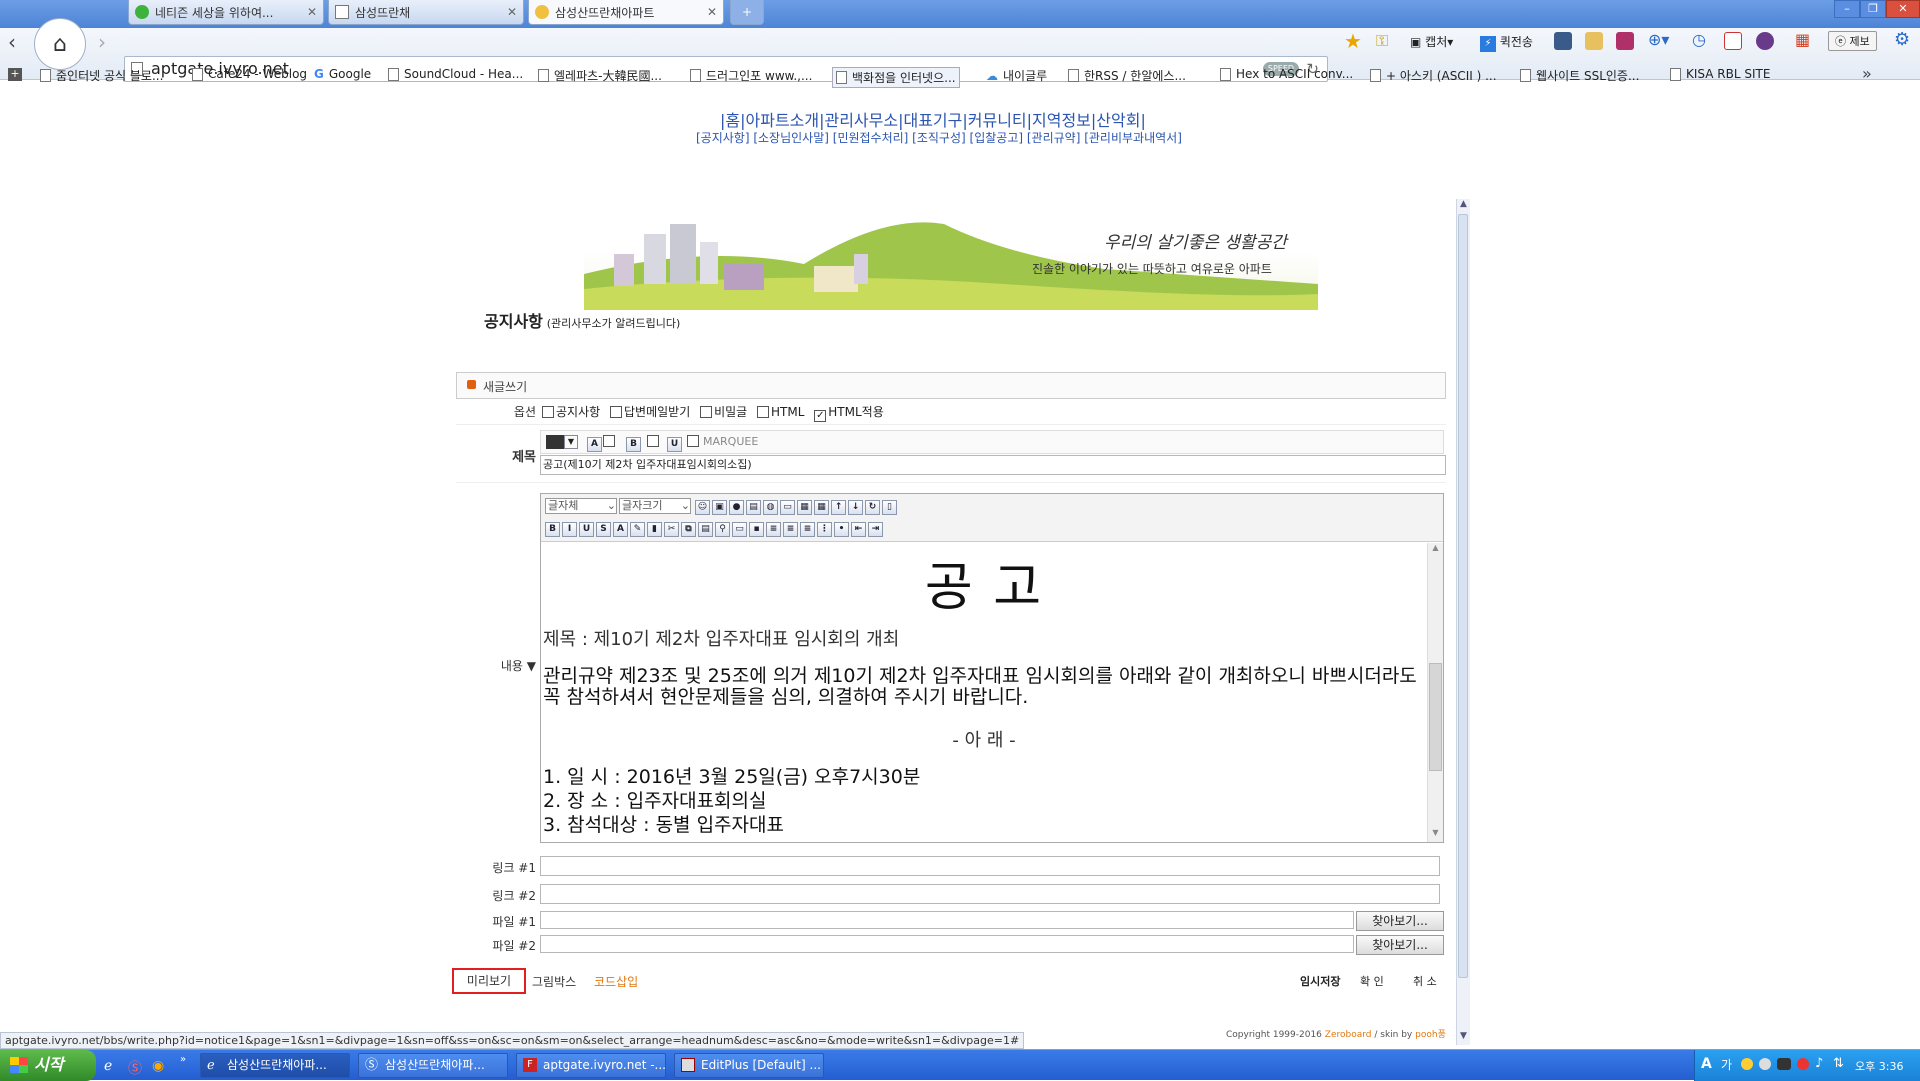 The height and width of the screenshot is (1081, 1920). What do you see at coordinates (634, 443) in the screenshot?
I see `bold-button: B` at bounding box center [634, 443].